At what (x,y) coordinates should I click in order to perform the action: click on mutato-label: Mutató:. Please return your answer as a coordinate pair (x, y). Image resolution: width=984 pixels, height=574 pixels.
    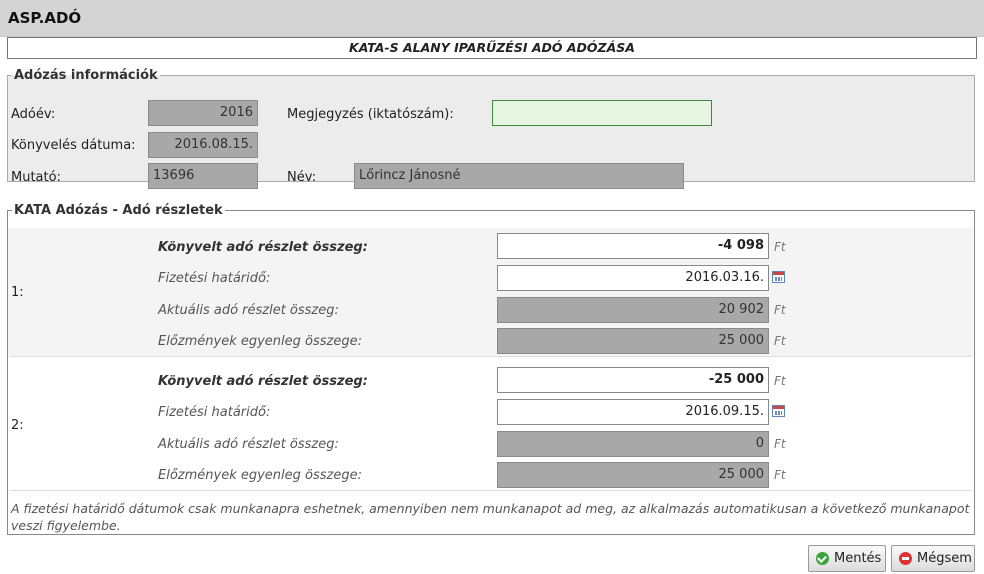
    Looking at the image, I should click on (36, 177).